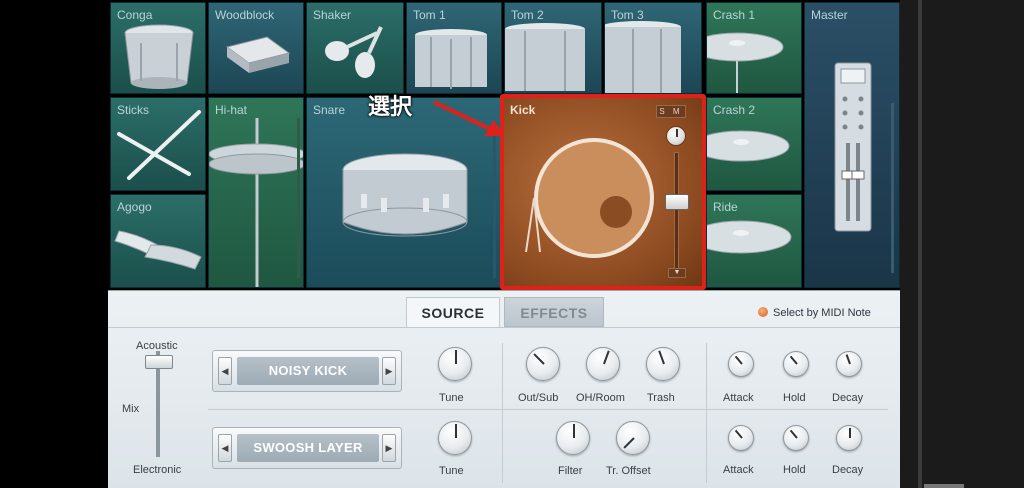  What do you see at coordinates (157, 470) in the screenshot?
I see `mix-bottom-label: Electronic` at bounding box center [157, 470].